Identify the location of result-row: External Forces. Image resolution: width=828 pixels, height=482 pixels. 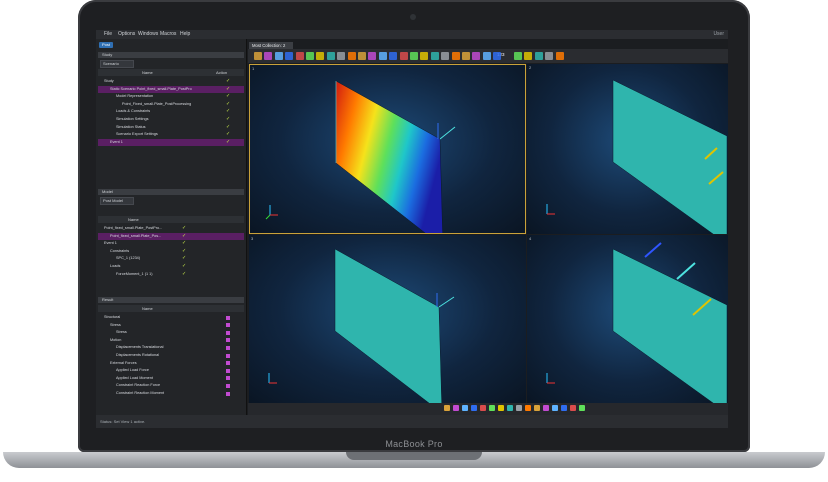
(171, 363).